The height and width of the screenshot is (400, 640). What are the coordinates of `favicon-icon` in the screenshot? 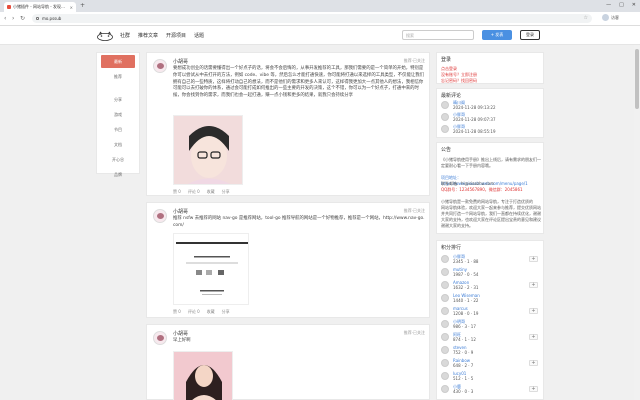 It's located at (9, 7).